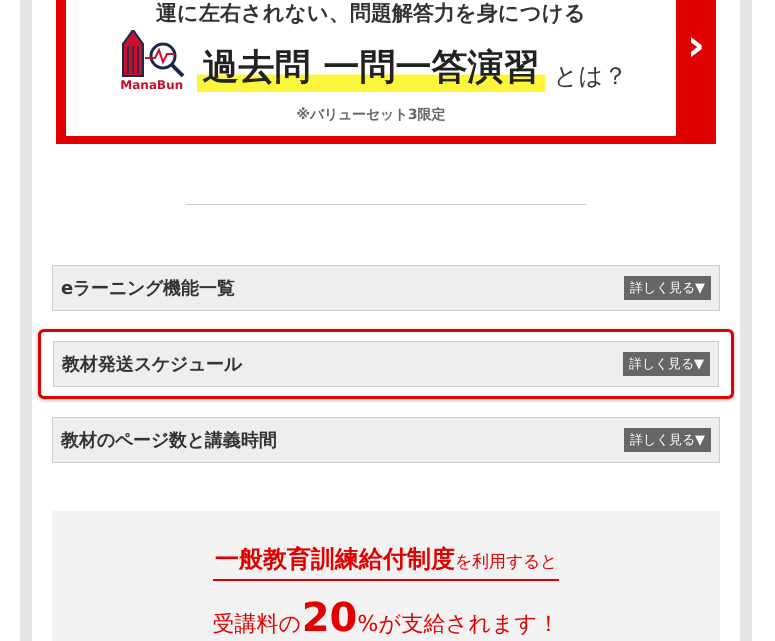  Describe the element at coordinates (386, 288) in the screenshot. I see `accordion-header: eラーニング機能一覧 詳しく見る▼` at that location.